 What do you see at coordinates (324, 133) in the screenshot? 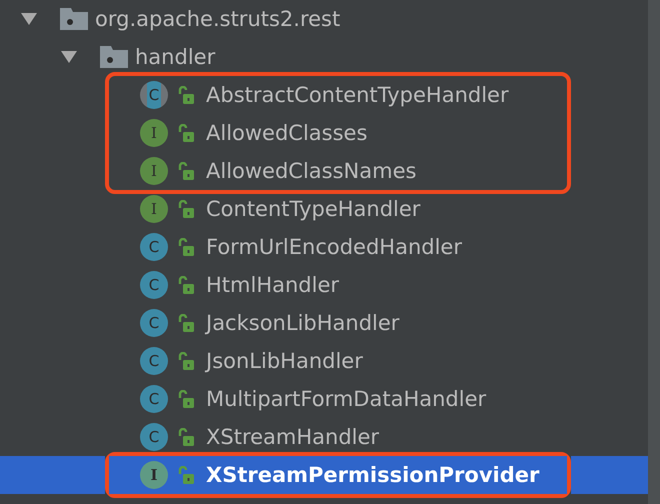
I see `tree-item: I AllowedClasses` at bounding box center [324, 133].